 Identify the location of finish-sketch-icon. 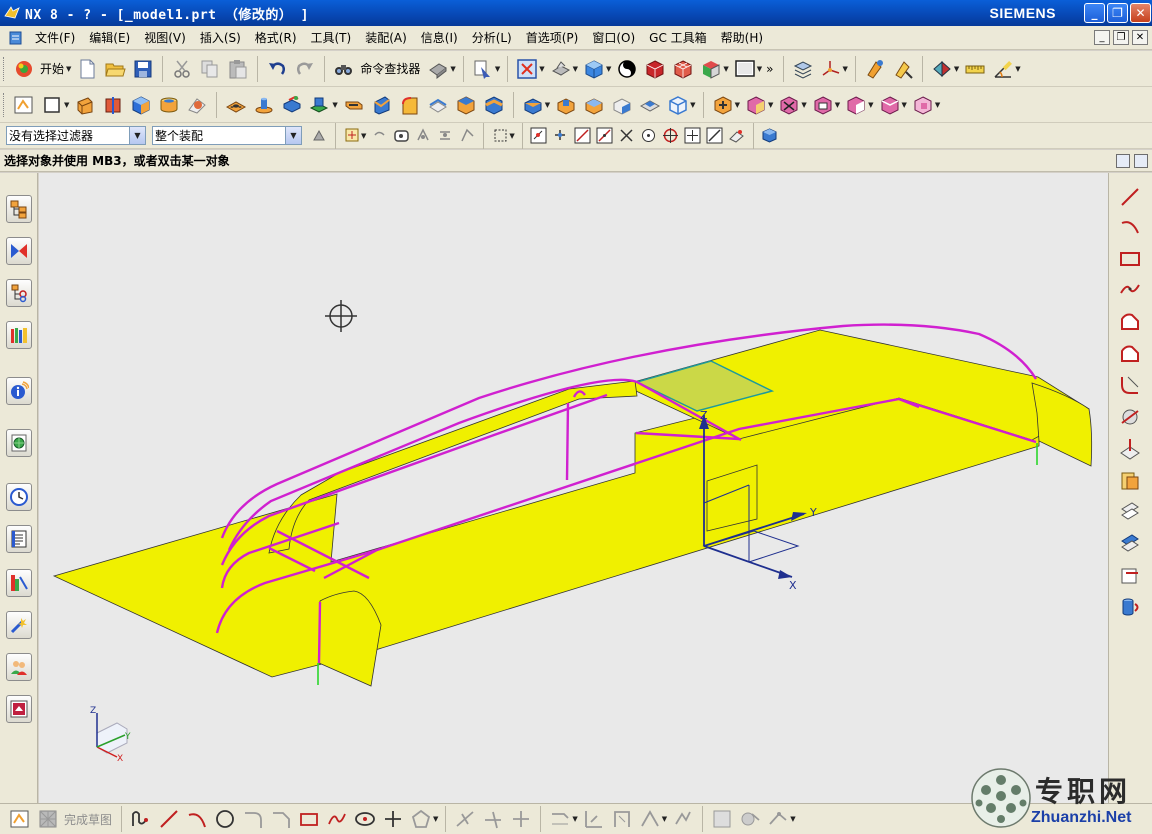
(48, 819).